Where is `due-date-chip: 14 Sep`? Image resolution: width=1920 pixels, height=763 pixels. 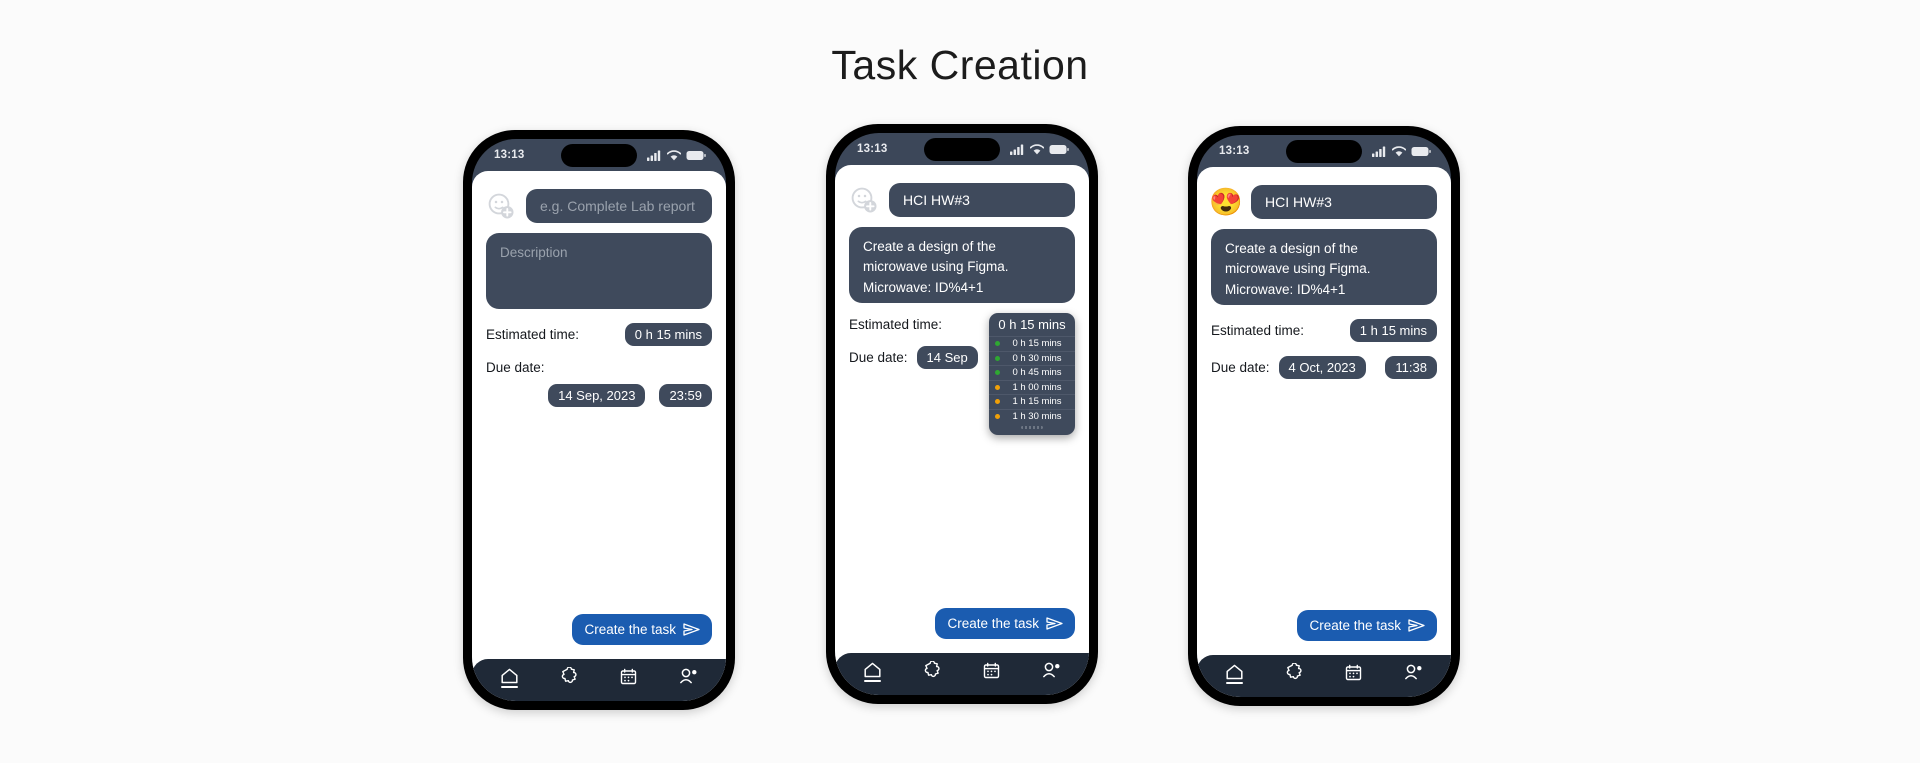
due-date-chip: 14 Sep is located at coordinates (947, 357).